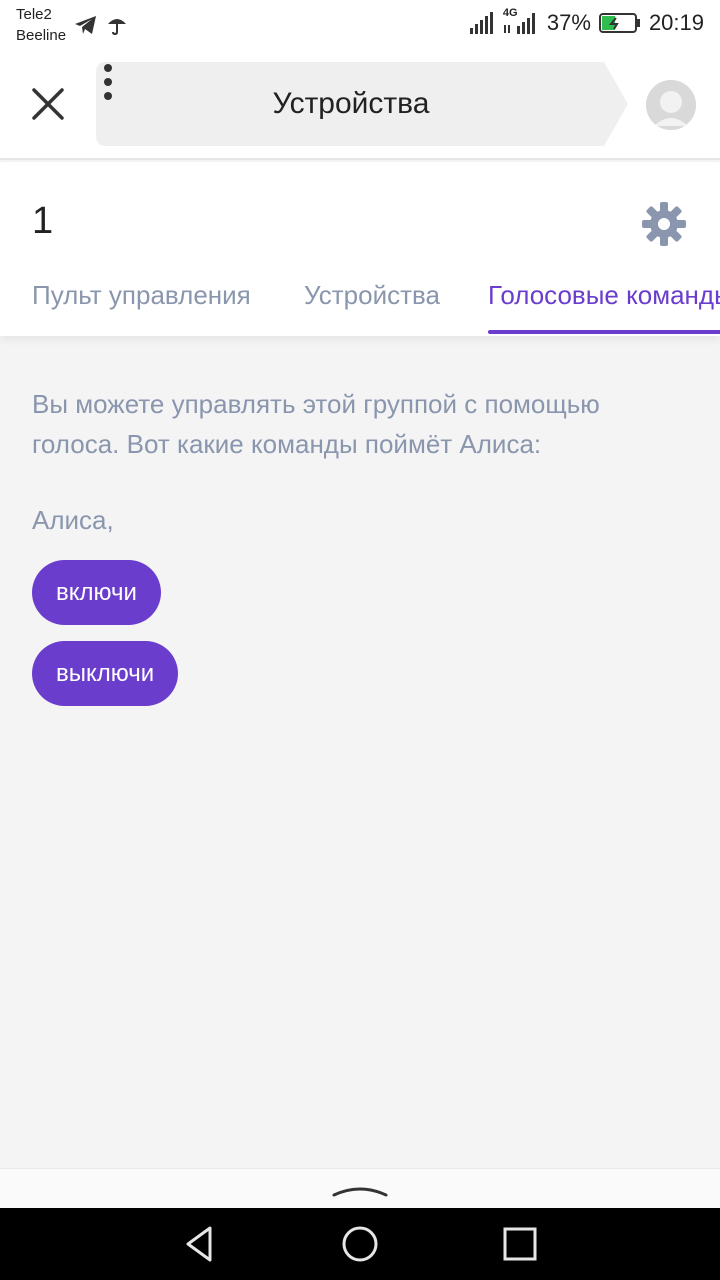  I want to click on carrier-1: Tele2, so click(34, 14).